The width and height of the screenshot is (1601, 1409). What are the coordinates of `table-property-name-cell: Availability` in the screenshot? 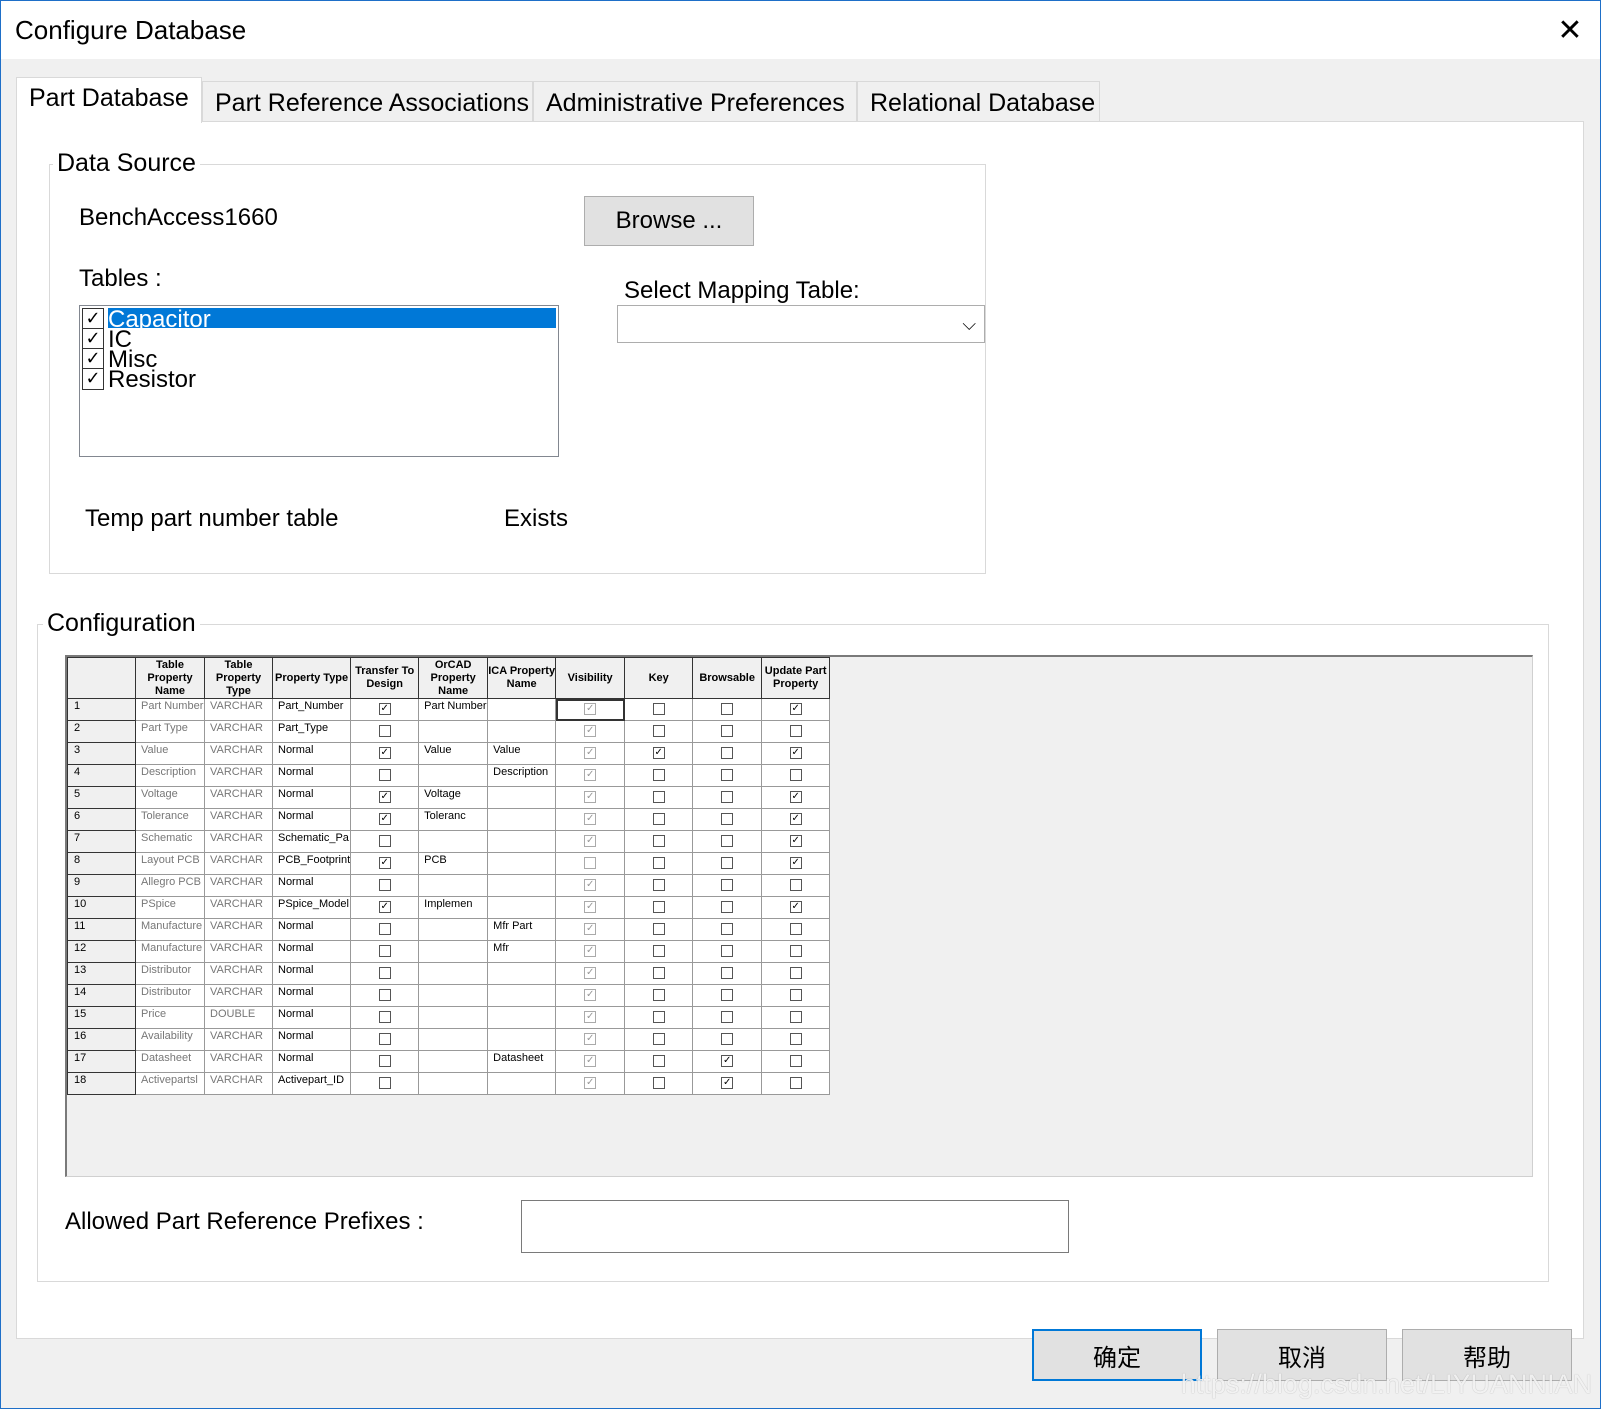 It's located at (170, 1039).